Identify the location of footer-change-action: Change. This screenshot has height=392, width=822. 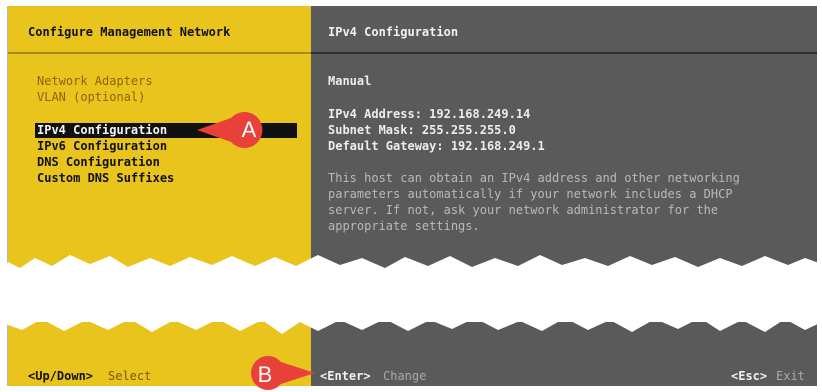
(404, 376).